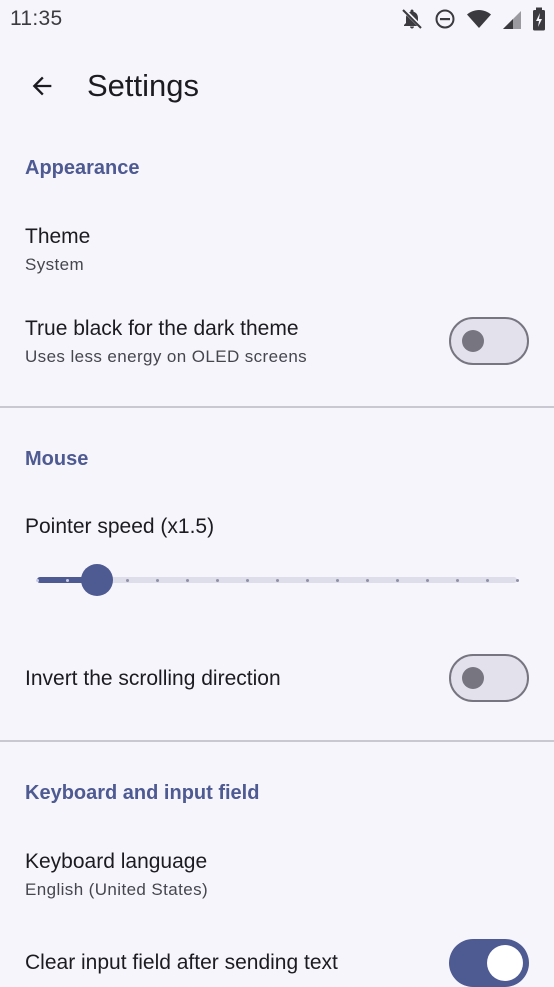  Describe the element at coordinates (120, 526) in the screenshot. I see `pointer-speed-title: Pointer speed (x1.5)` at that location.